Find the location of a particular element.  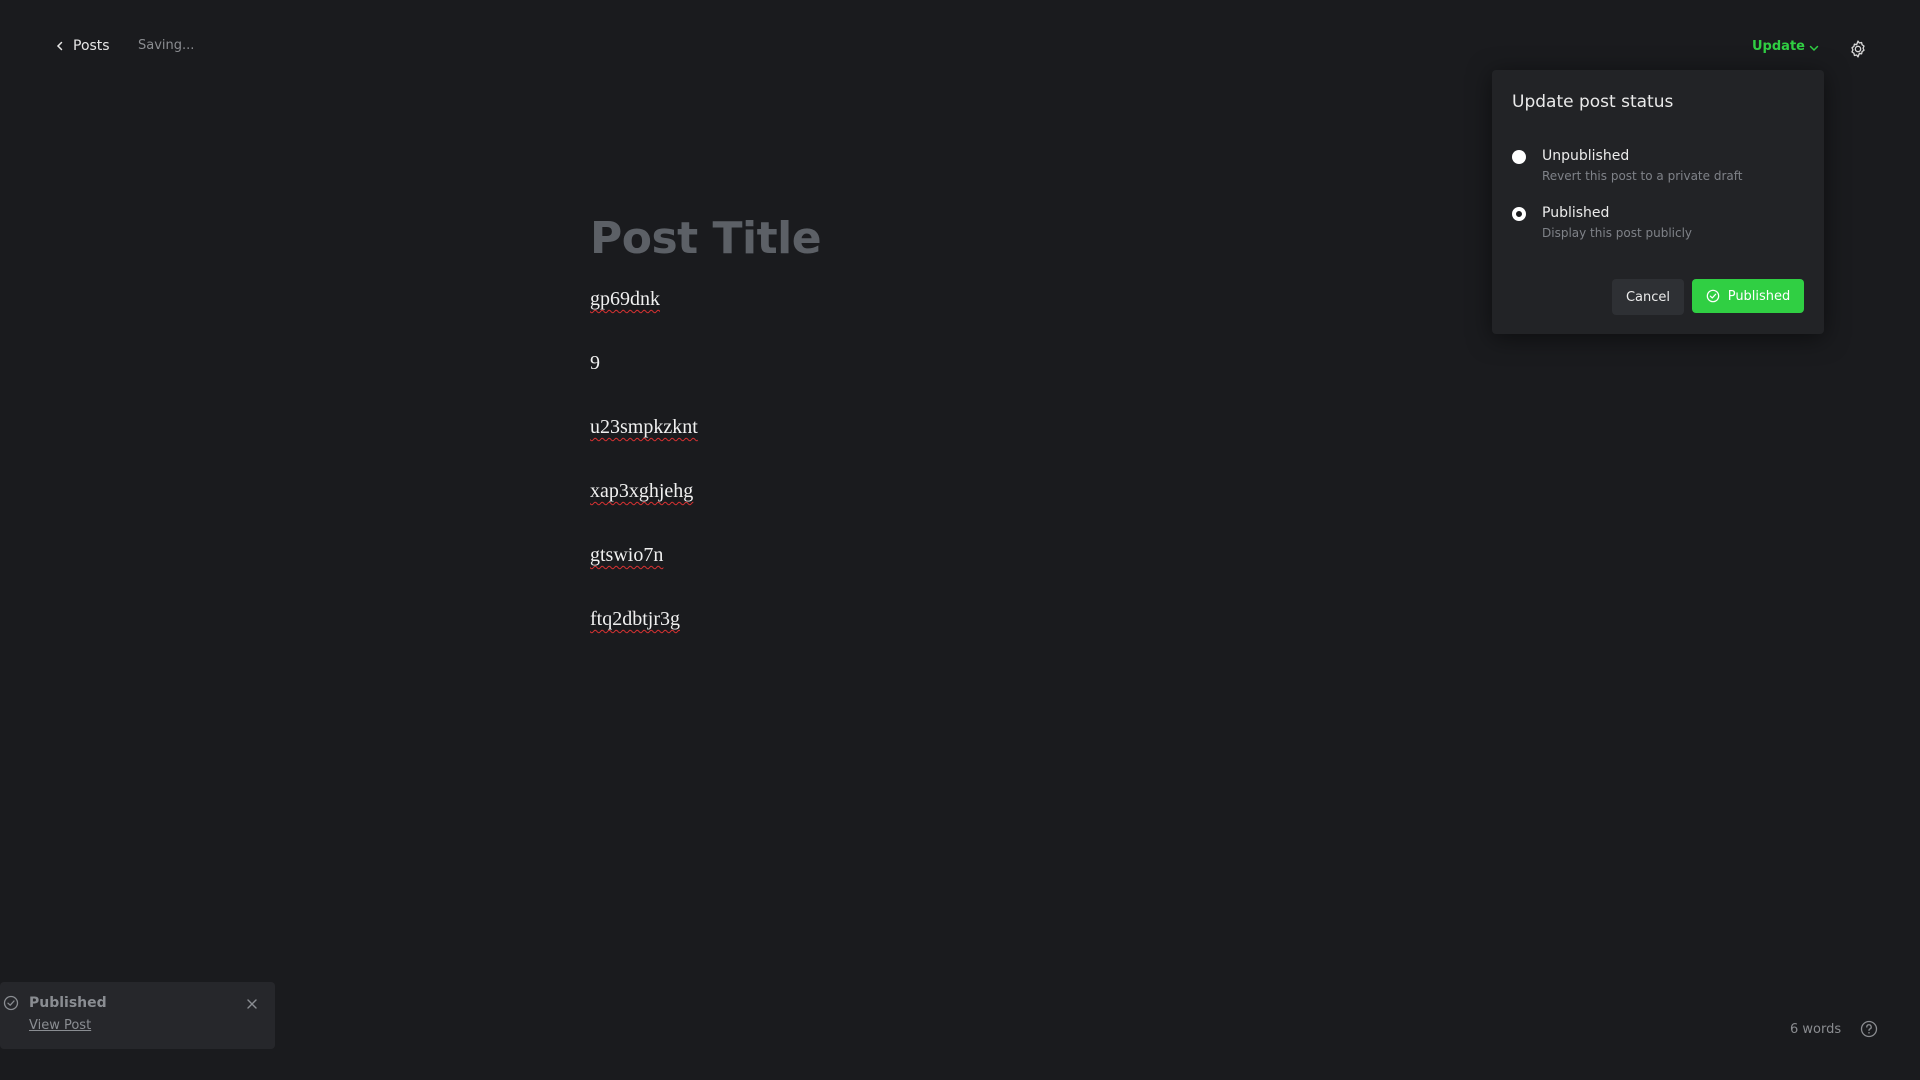

update-menu-button: Update is located at coordinates (1785, 46).